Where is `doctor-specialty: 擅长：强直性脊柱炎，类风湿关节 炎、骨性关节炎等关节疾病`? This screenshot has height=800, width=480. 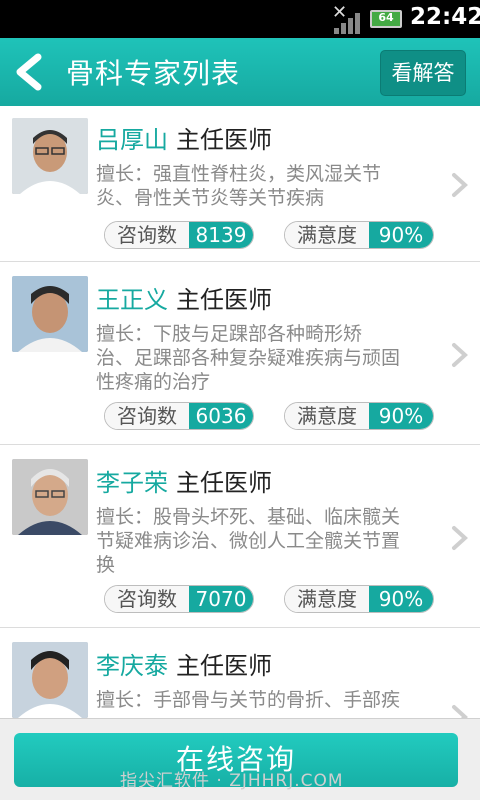 doctor-specialty: 擅长：强直性脊柱炎，类风湿关节 炎、骨性关节炎等关节疾病 is located at coordinates (239, 186).